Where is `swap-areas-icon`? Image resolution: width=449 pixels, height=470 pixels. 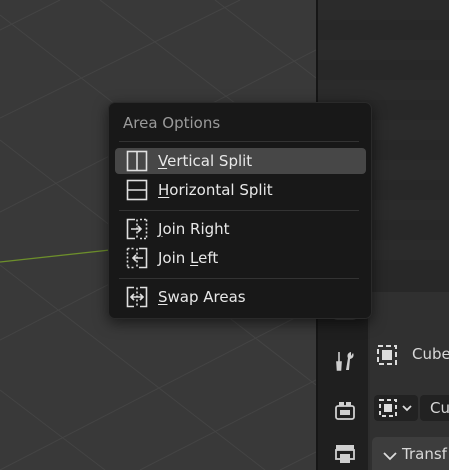
swap-areas-icon is located at coordinates (137, 297).